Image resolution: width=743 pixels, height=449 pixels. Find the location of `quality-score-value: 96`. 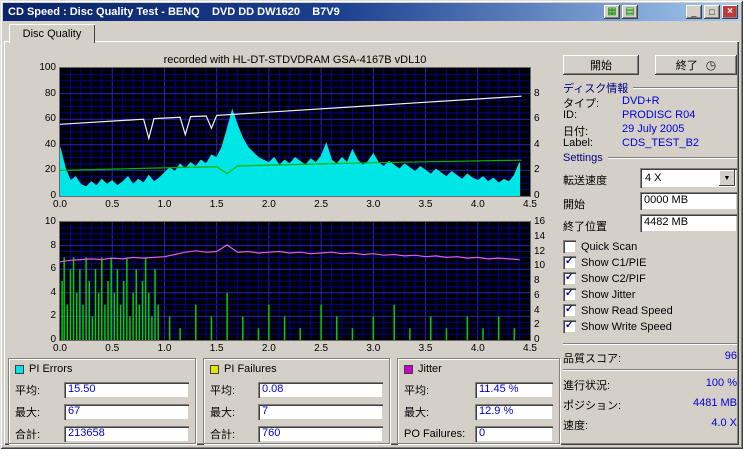

quality-score-value: 96 is located at coordinates (730, 356).